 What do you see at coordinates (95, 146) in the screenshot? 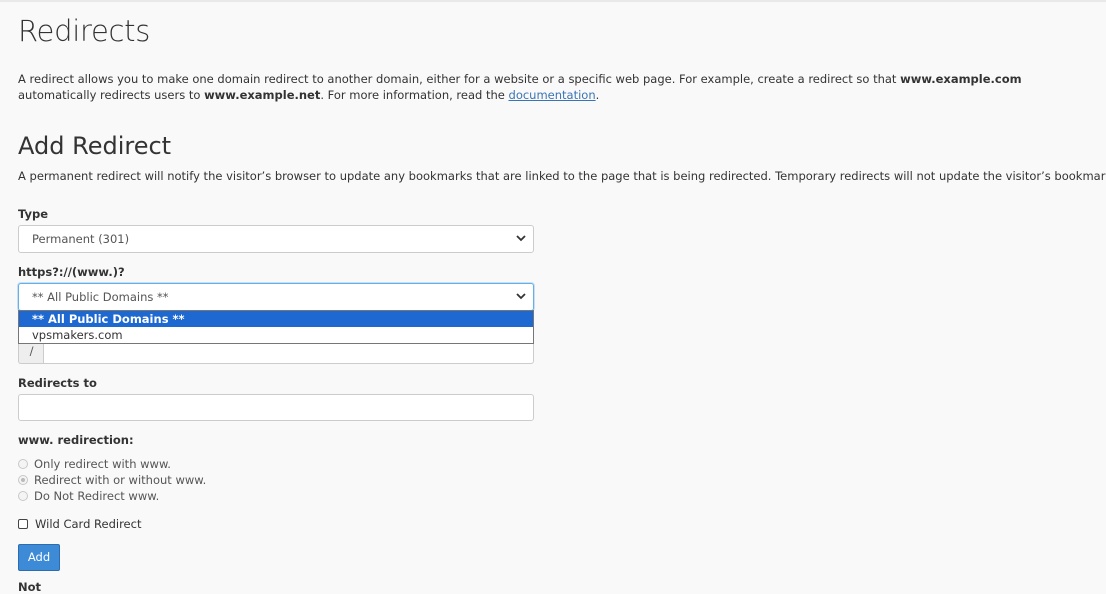
I see `add-redirect-title: Add Redirect` at bounding box center [95, 146].